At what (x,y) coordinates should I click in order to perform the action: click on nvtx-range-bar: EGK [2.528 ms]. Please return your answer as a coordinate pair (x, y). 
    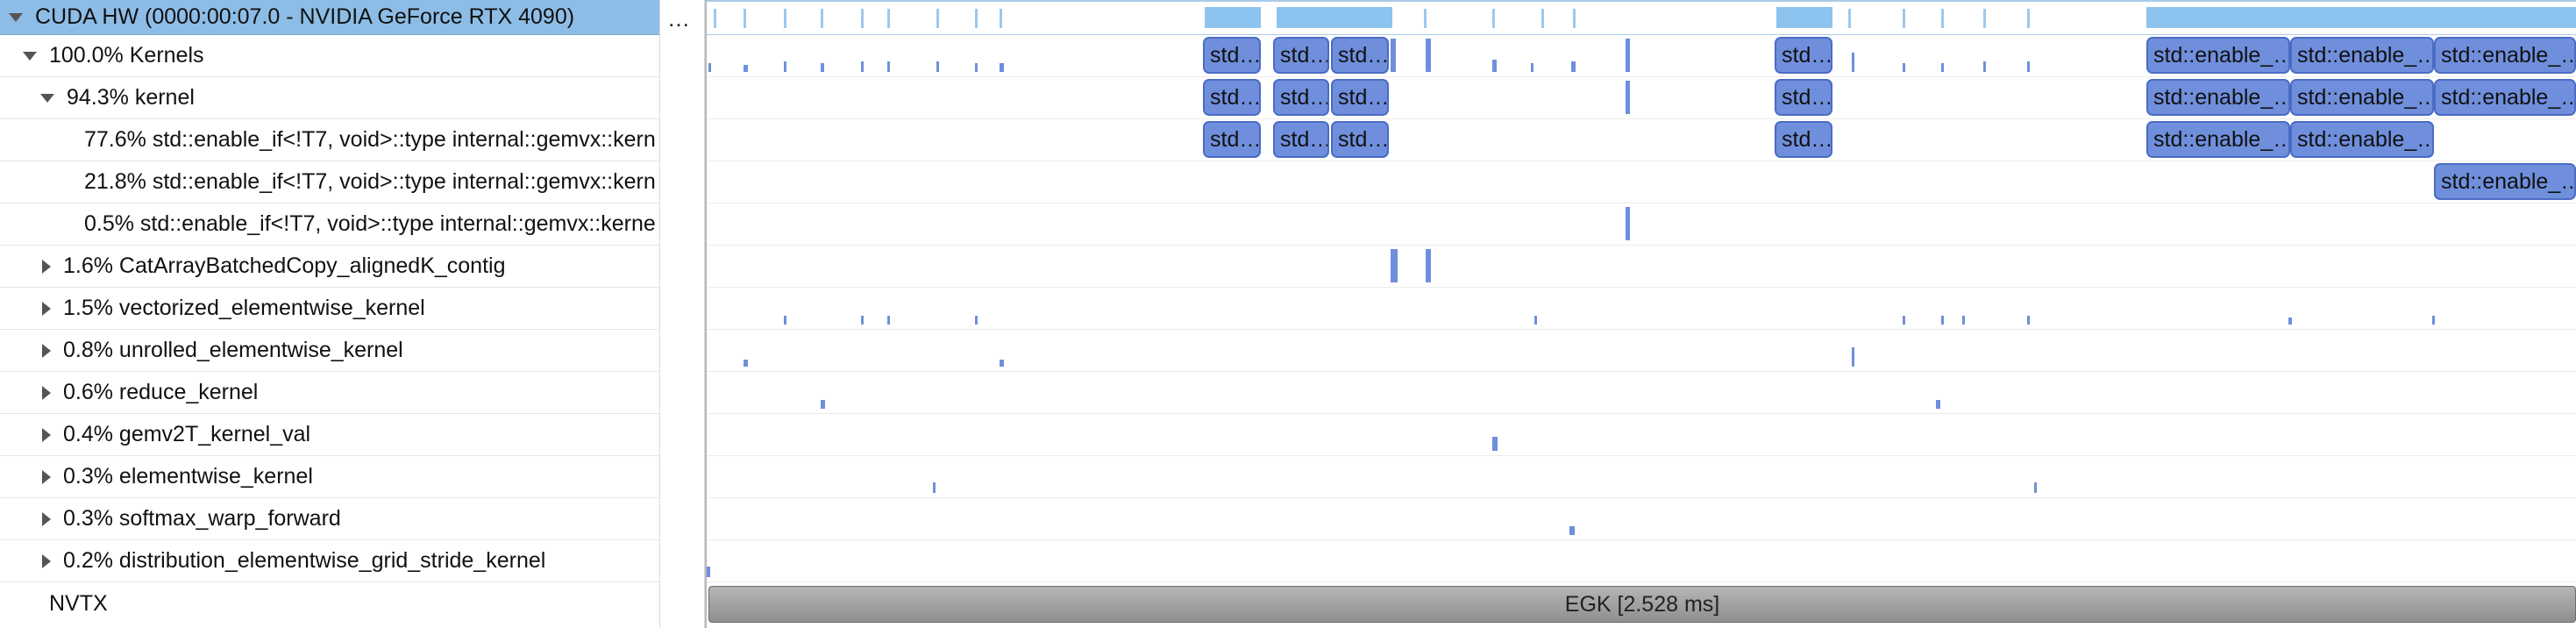
    Looking at the image, I should click on (1642, 604).